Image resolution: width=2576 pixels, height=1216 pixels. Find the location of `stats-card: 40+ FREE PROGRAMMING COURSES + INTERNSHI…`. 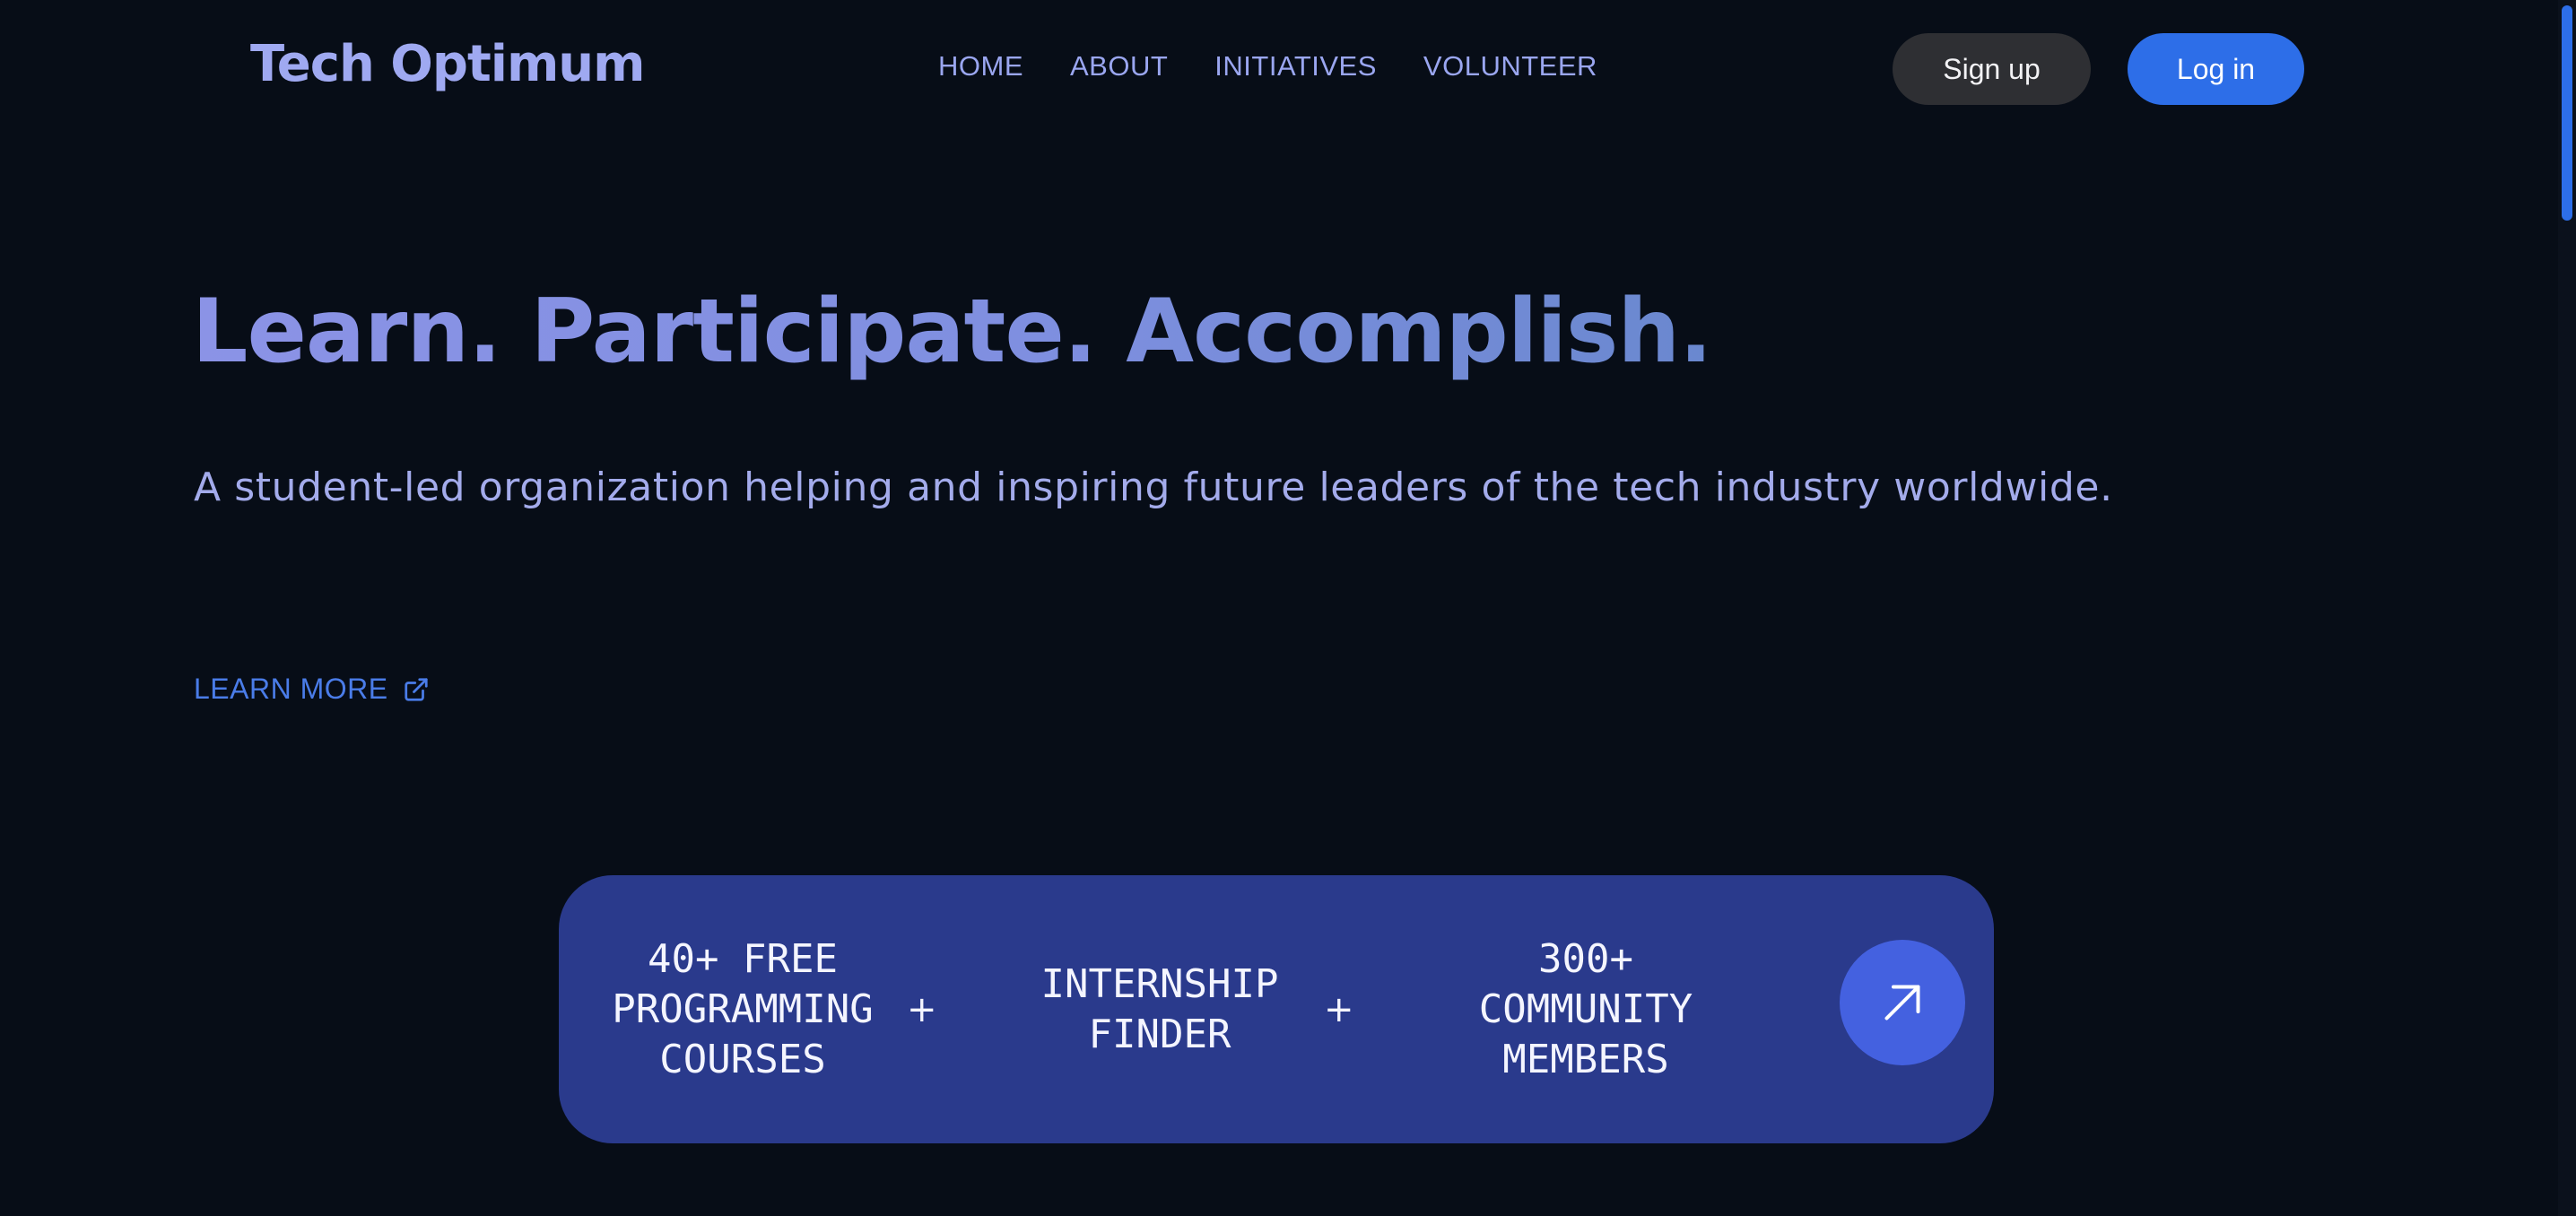

stats-card: 40+ FREE PROGRAMMING COURSES + INTERNSHI… is located at coordinates (1276, 1009).